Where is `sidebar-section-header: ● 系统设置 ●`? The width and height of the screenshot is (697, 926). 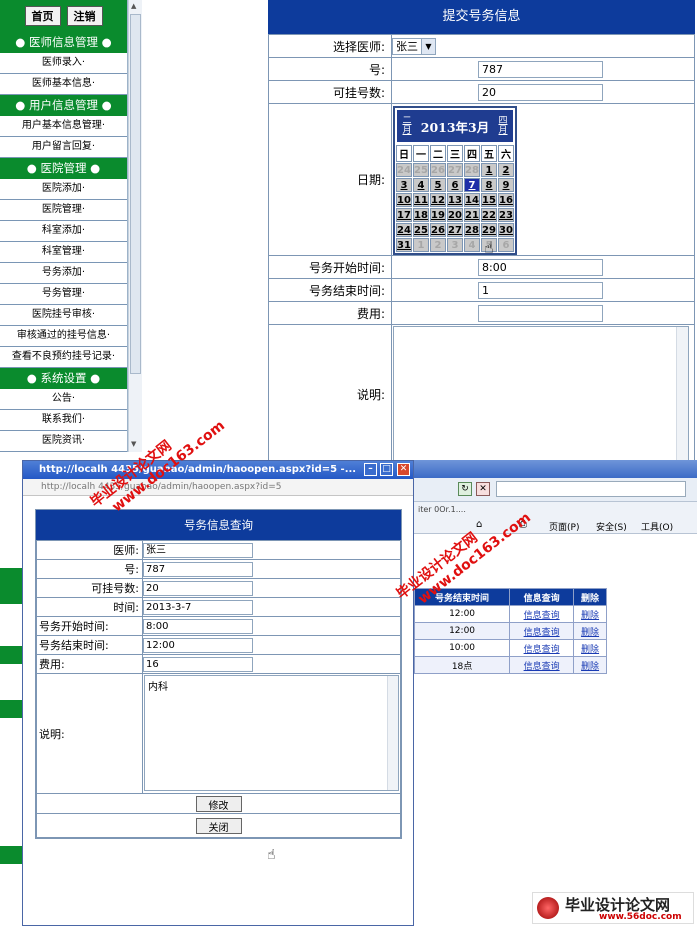 sidebar-section-header: ● 系统设置 ● is located at coordinates (63, 378).